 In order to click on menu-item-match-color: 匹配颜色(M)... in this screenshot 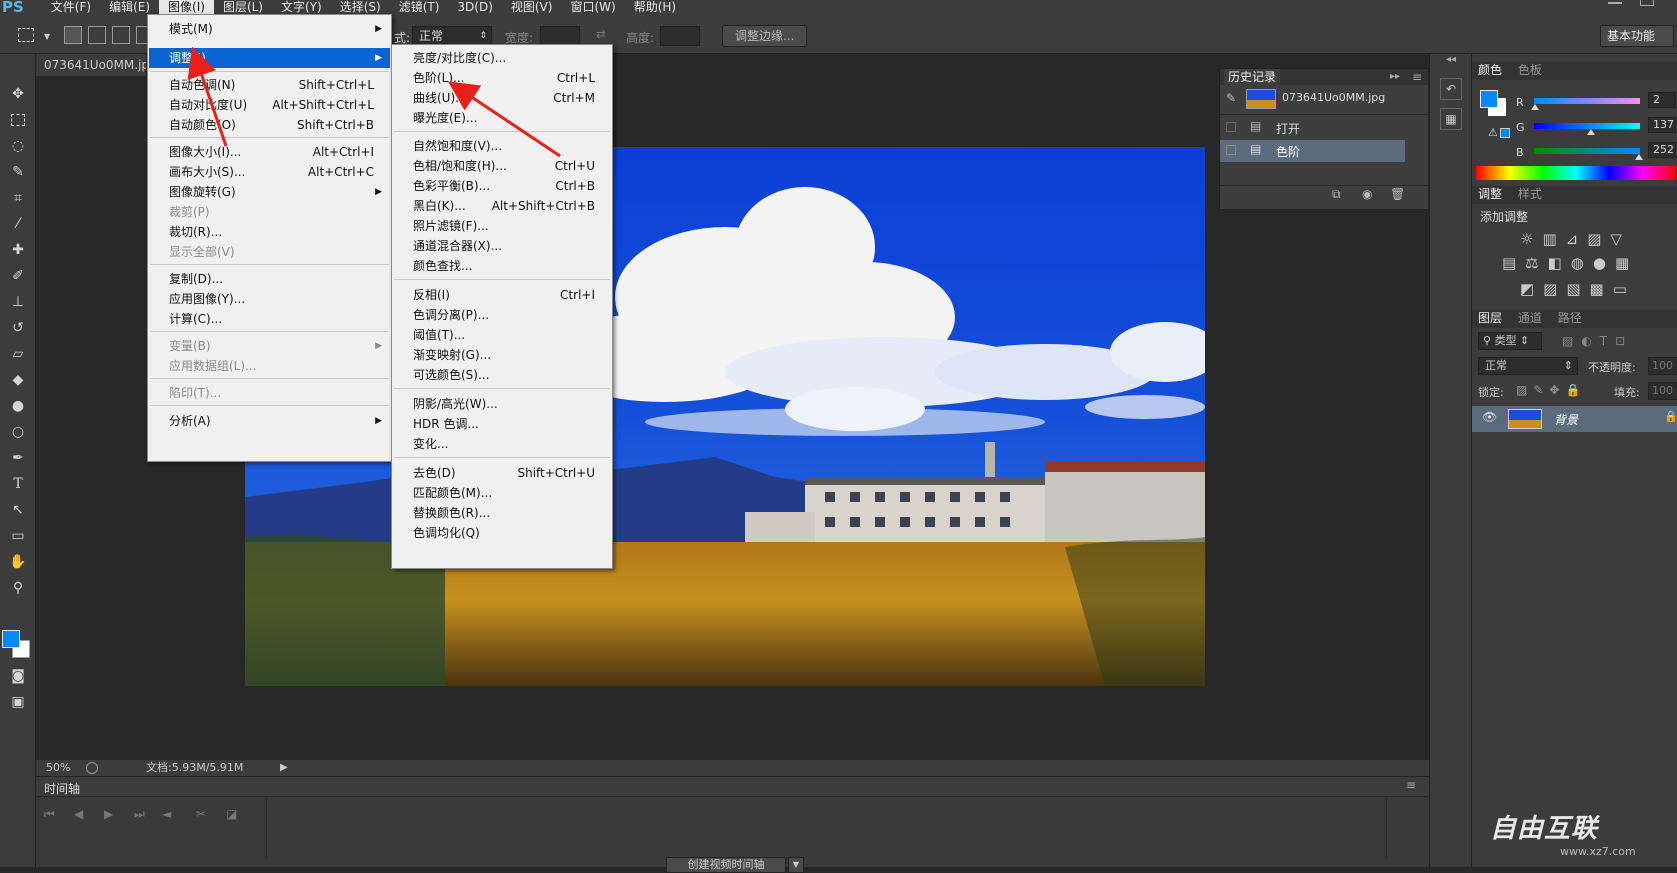, I will do `click(502, 493)`.